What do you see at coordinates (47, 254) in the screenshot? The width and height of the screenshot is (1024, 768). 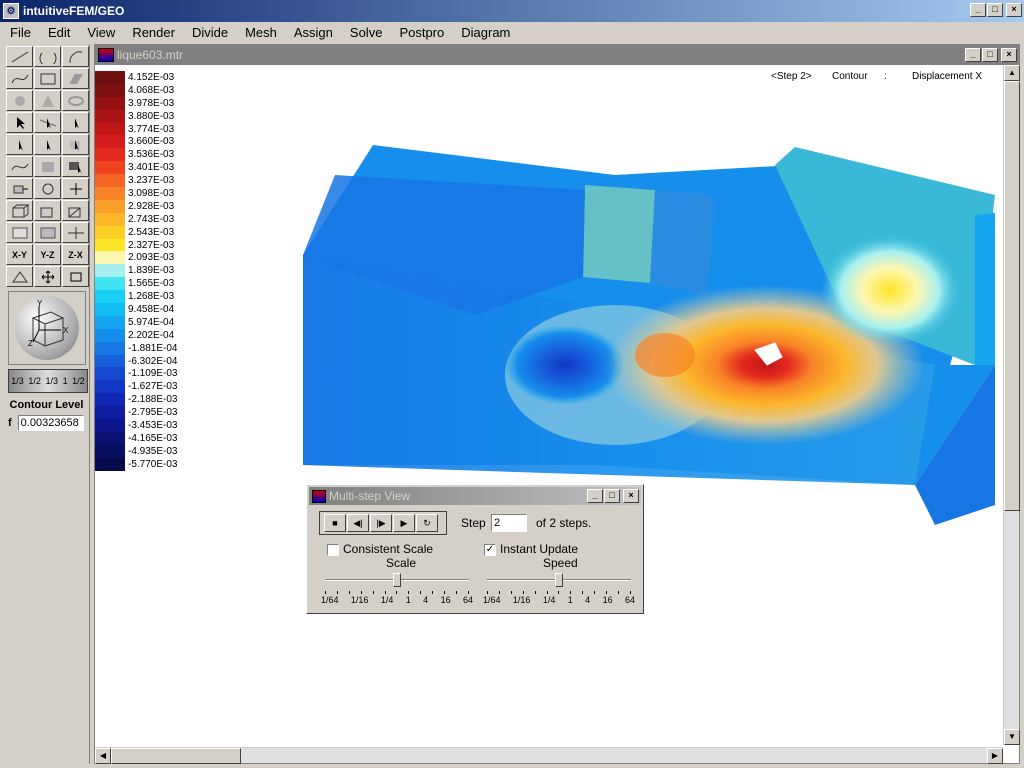 I see `view-yz-button: Y-Z` at bounding box center [47, 254].